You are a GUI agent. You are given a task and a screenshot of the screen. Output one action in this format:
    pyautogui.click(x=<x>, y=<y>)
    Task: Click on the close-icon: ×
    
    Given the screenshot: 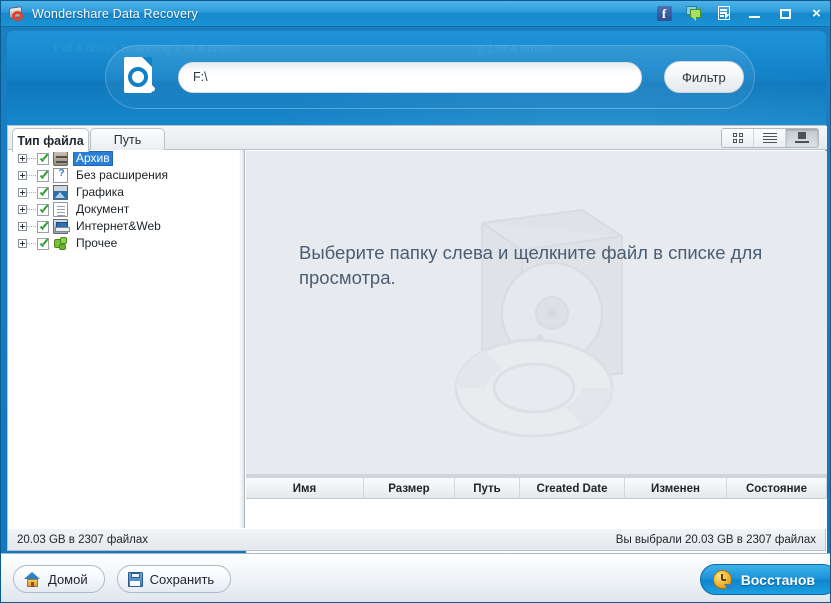 What is the action you would take?
    pyautogui.click(x=816, y=13)
    